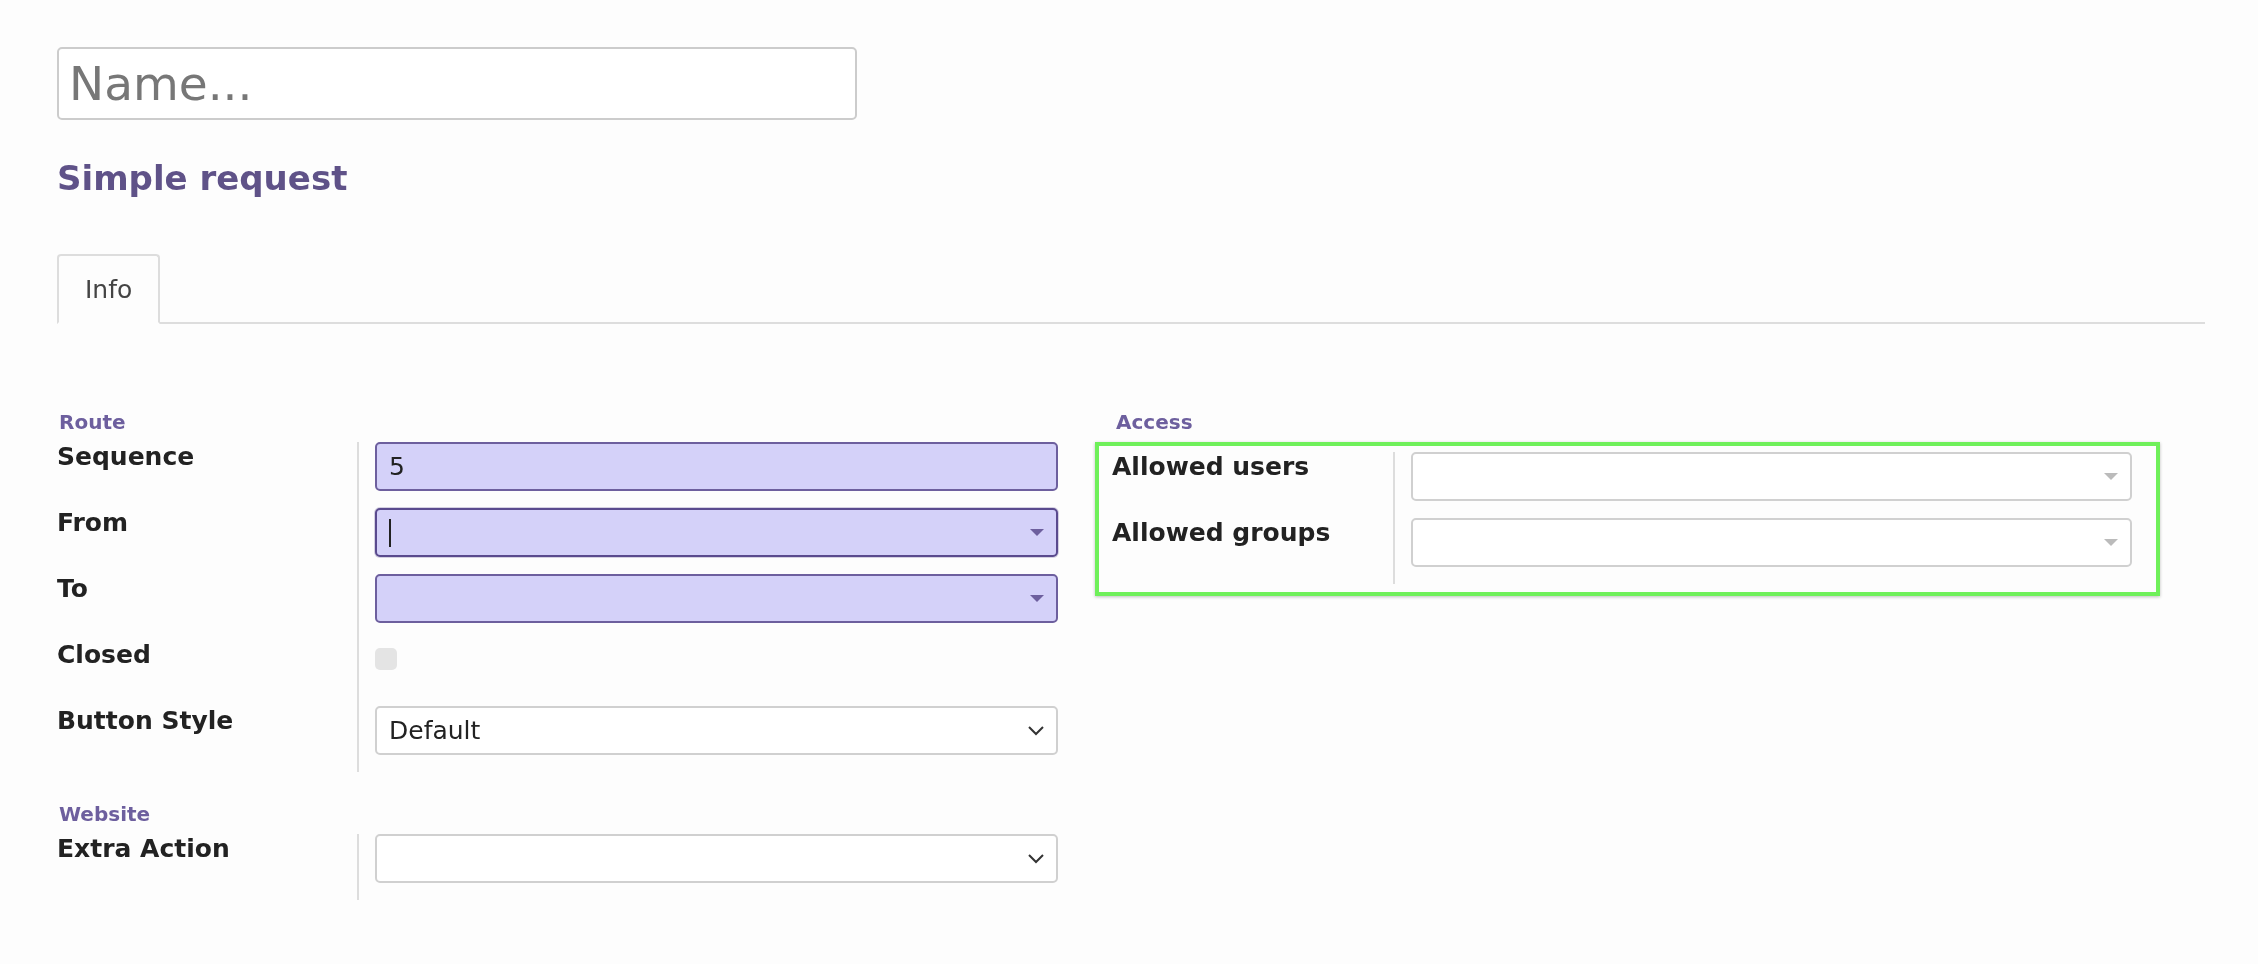 The height and width of the screenshot is (964, 2258). What do you see at coordinates (104, 655) in the screenshot?
I see `field-label: Closed` at bounding box center [104, 655].